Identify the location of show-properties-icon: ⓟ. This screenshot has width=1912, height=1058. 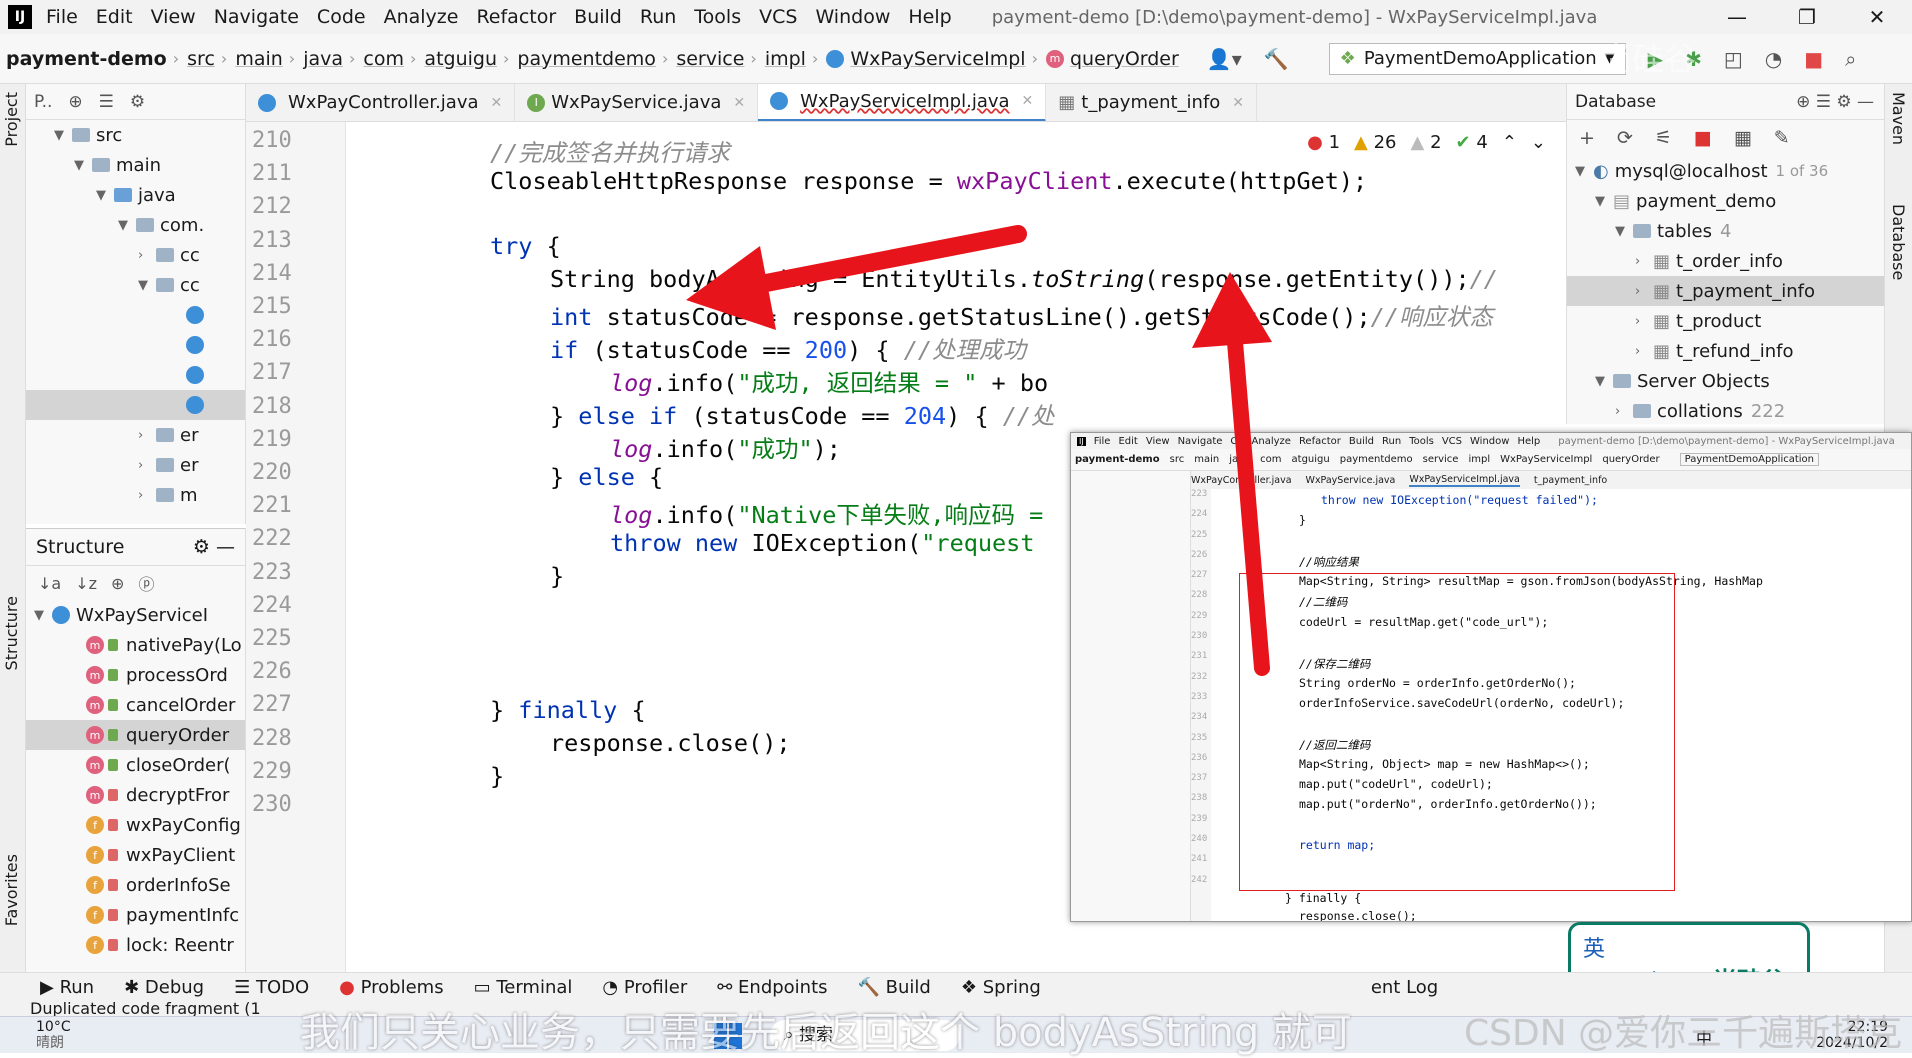
(146, 583).